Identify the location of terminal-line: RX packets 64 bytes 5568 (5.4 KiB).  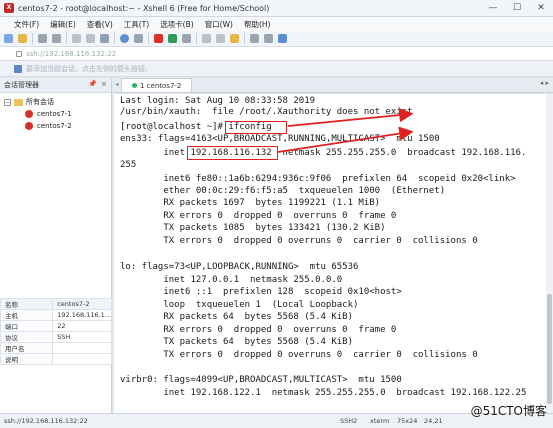
(236, 317).